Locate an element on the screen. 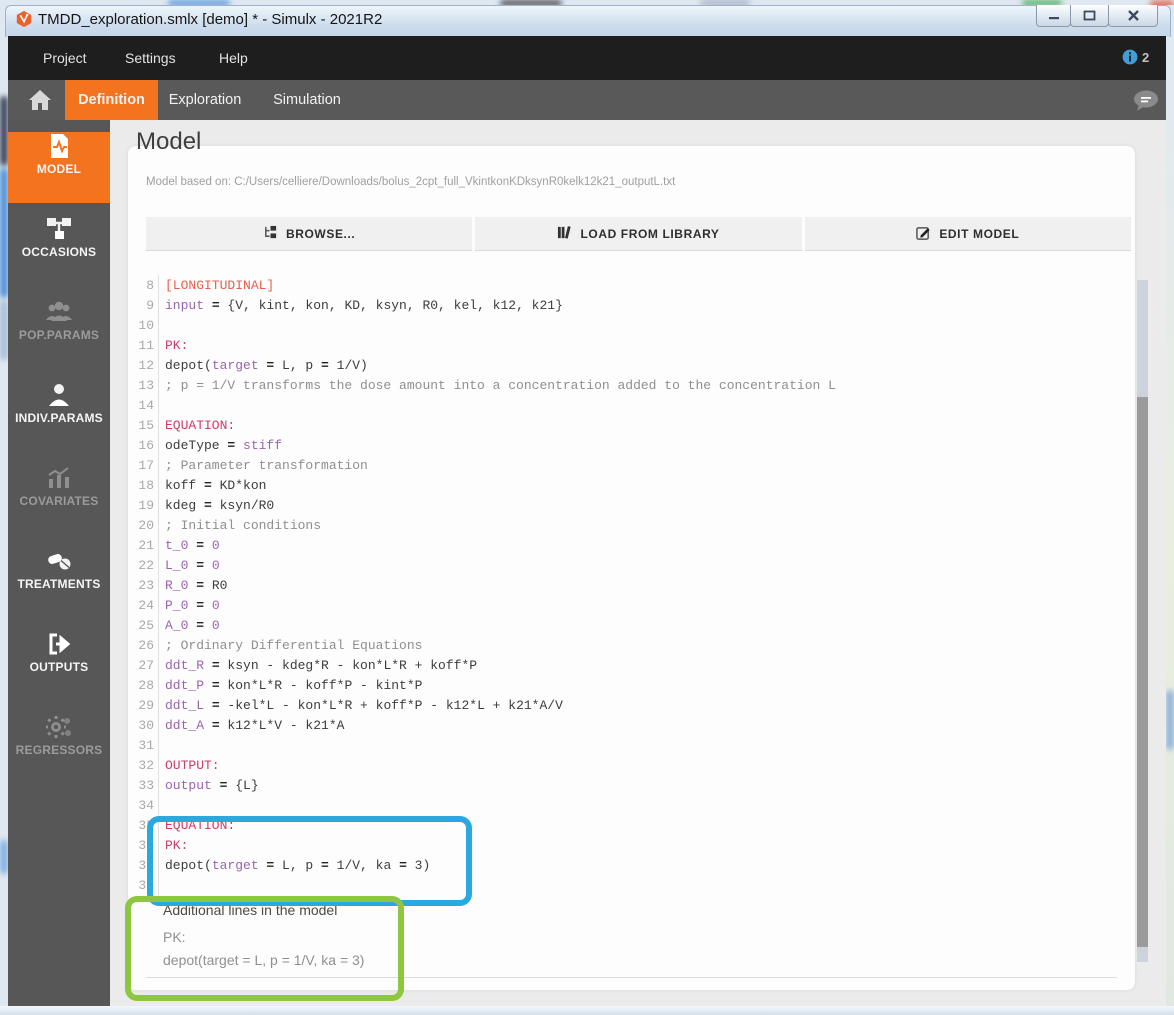  close-button is located at coordinates (1133, 16).